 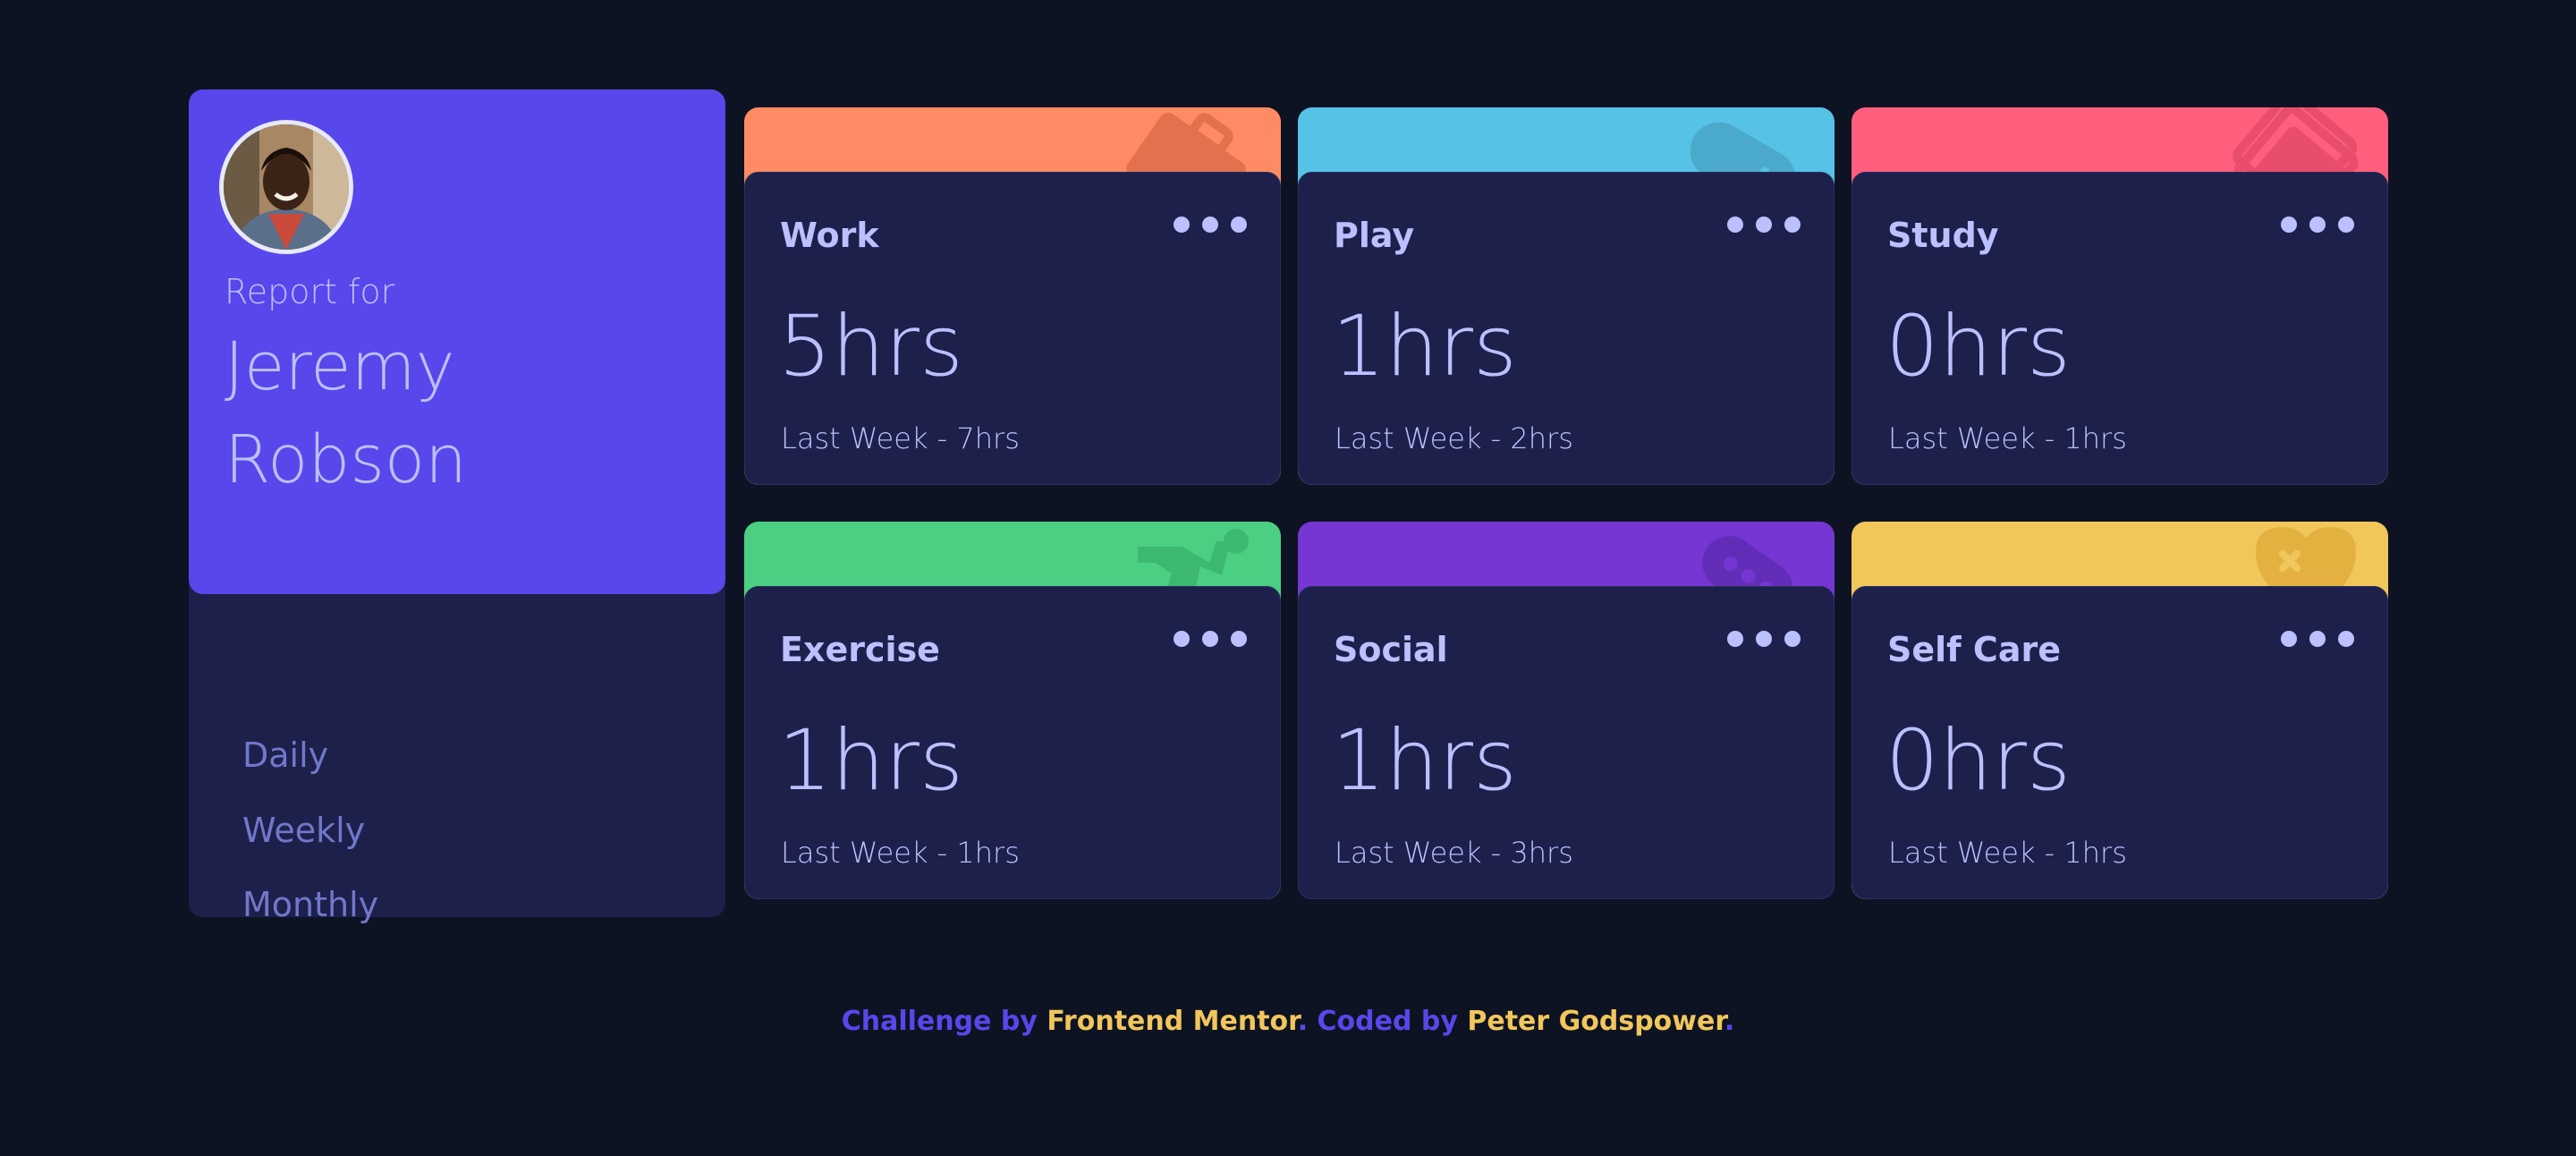 I want to click on activity-card-body: Work 5hrs Last Week - 7hrs, so click(x=1012, y=329).